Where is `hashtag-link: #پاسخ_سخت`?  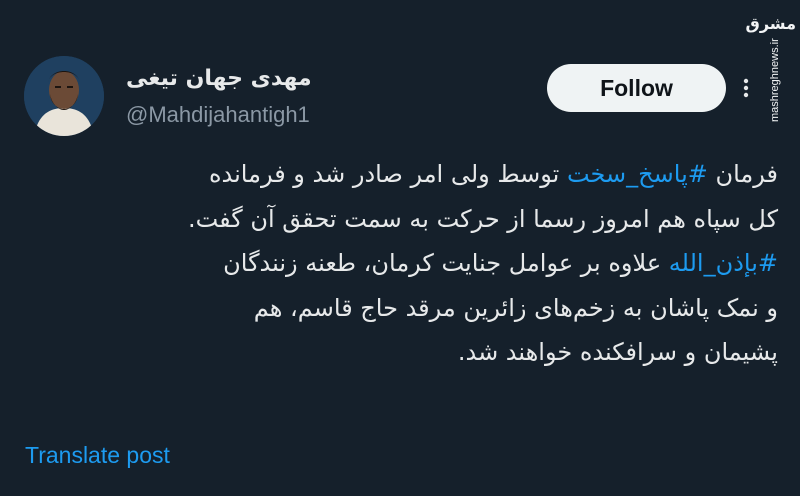
hashtag-link: #پاسخ_سخت is located at coordinates (637, 174).